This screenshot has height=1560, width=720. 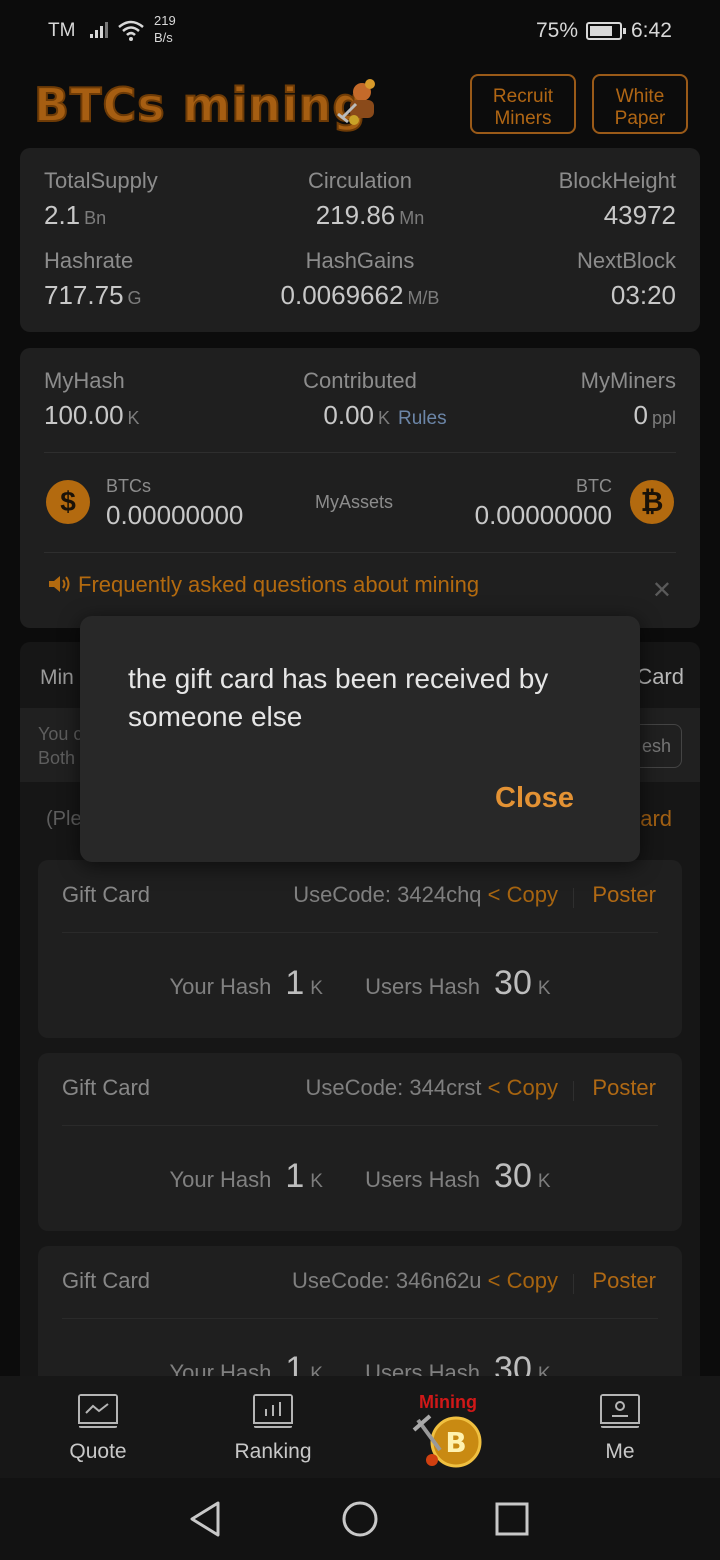 What do you see at coordinates (512, 1519) in the screenshot?
I see `recents-icon` at bounding box center [512, 1519].